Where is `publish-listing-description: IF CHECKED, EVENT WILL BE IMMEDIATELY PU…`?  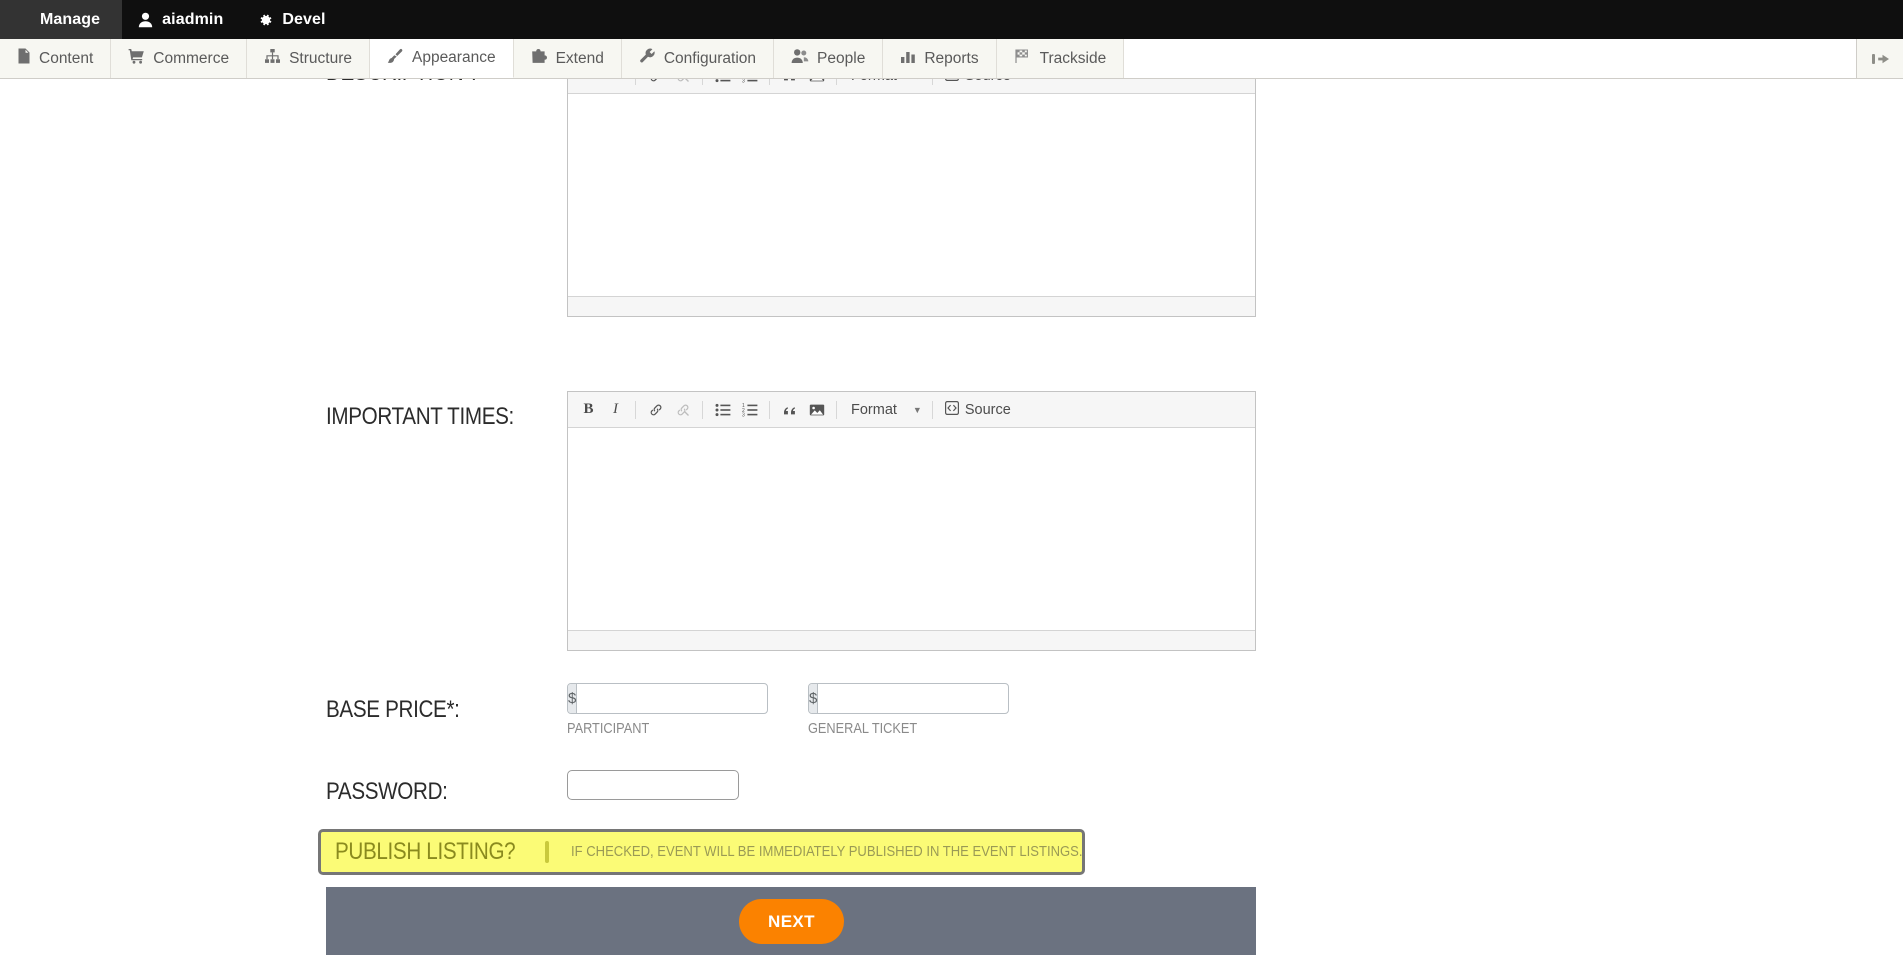 publish-listing-description: IF CHECKED, EVENT WILL BE IMMEDIATELY PU… is located at coordinates (826, 852).